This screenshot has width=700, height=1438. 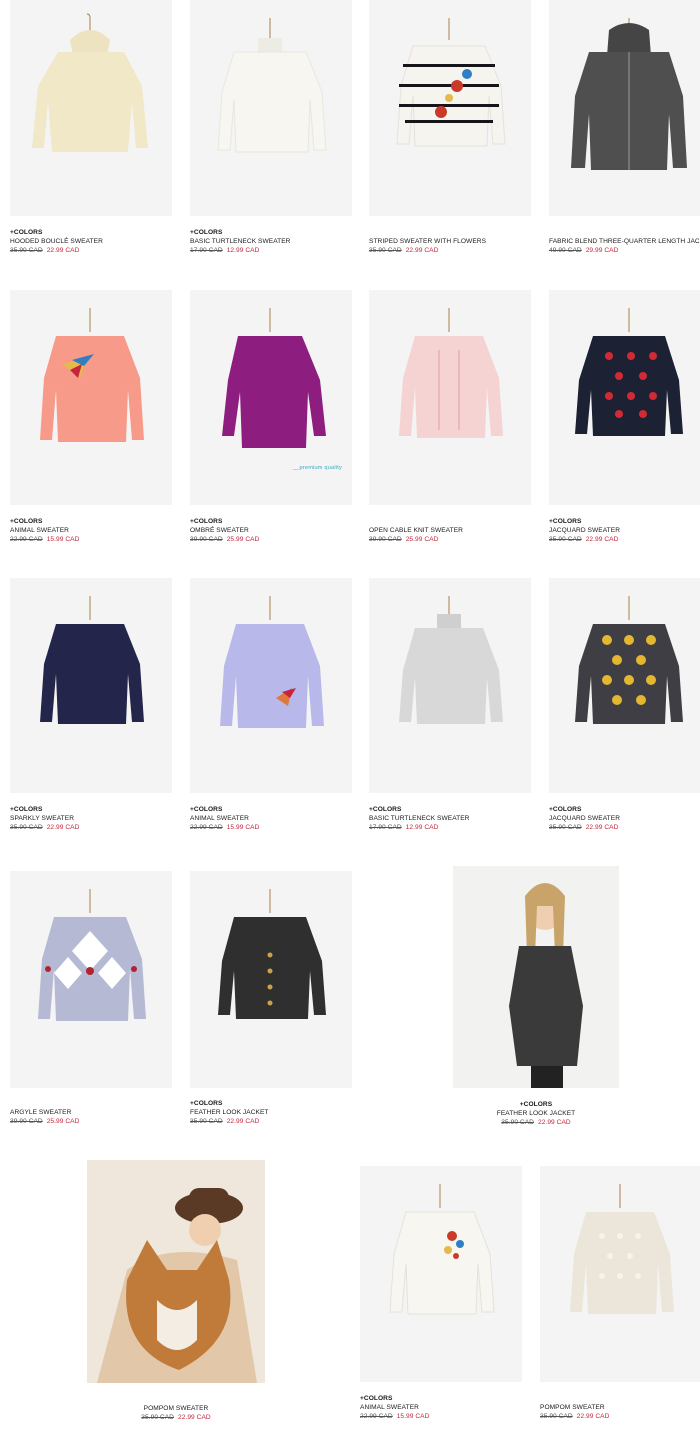 I want to click on product-name: STRIPED SWEATER WITH FLOWERS, so click(x=427, y=241).